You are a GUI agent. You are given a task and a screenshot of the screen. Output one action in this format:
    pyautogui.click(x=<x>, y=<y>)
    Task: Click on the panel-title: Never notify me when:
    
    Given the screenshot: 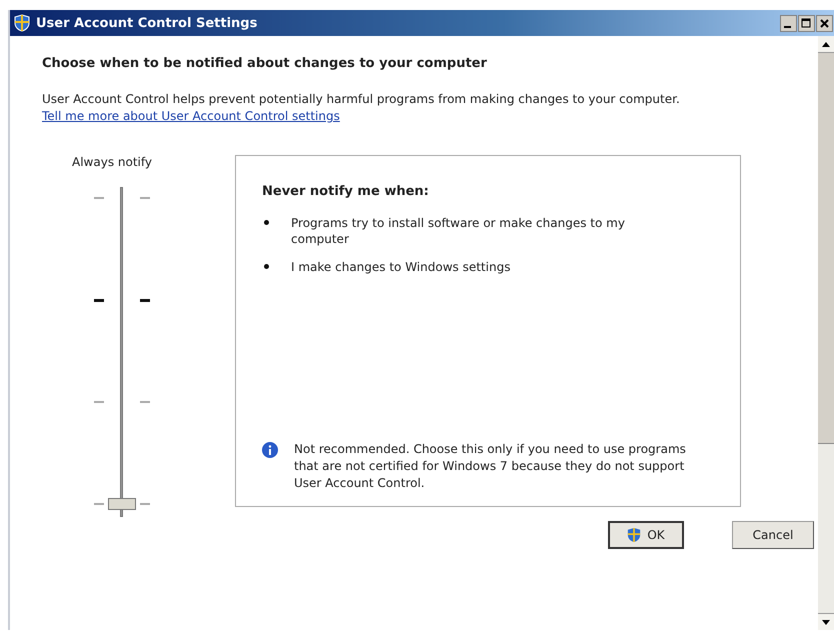 What is the action you would take?
    pyautogui.click(x=346, y=191)
    